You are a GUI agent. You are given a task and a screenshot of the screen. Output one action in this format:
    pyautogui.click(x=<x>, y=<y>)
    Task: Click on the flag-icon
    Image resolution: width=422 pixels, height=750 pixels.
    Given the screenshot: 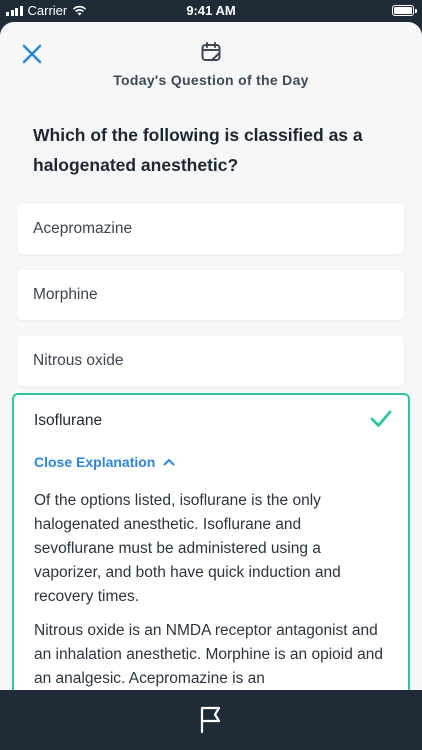 What is the action you would take?
    pyautogui.click(x=211, y=719)
    